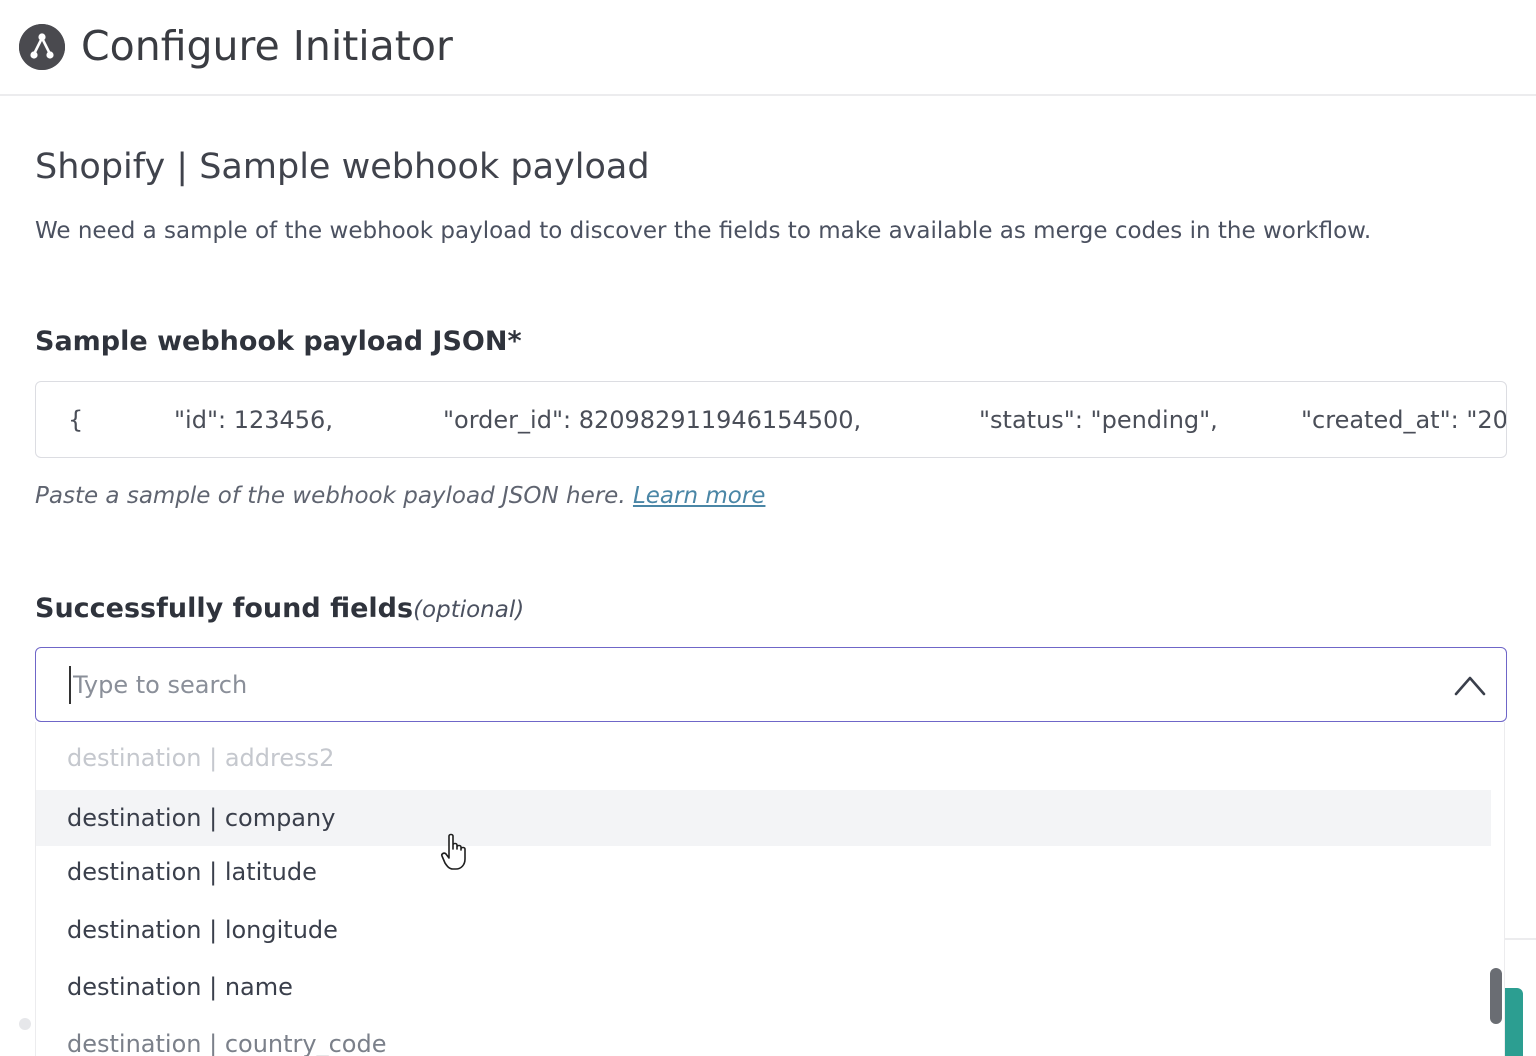  Describe the element at coordinates (763, 758) in the screenshot. I see `dropdown-option: destination | address2` at that location.